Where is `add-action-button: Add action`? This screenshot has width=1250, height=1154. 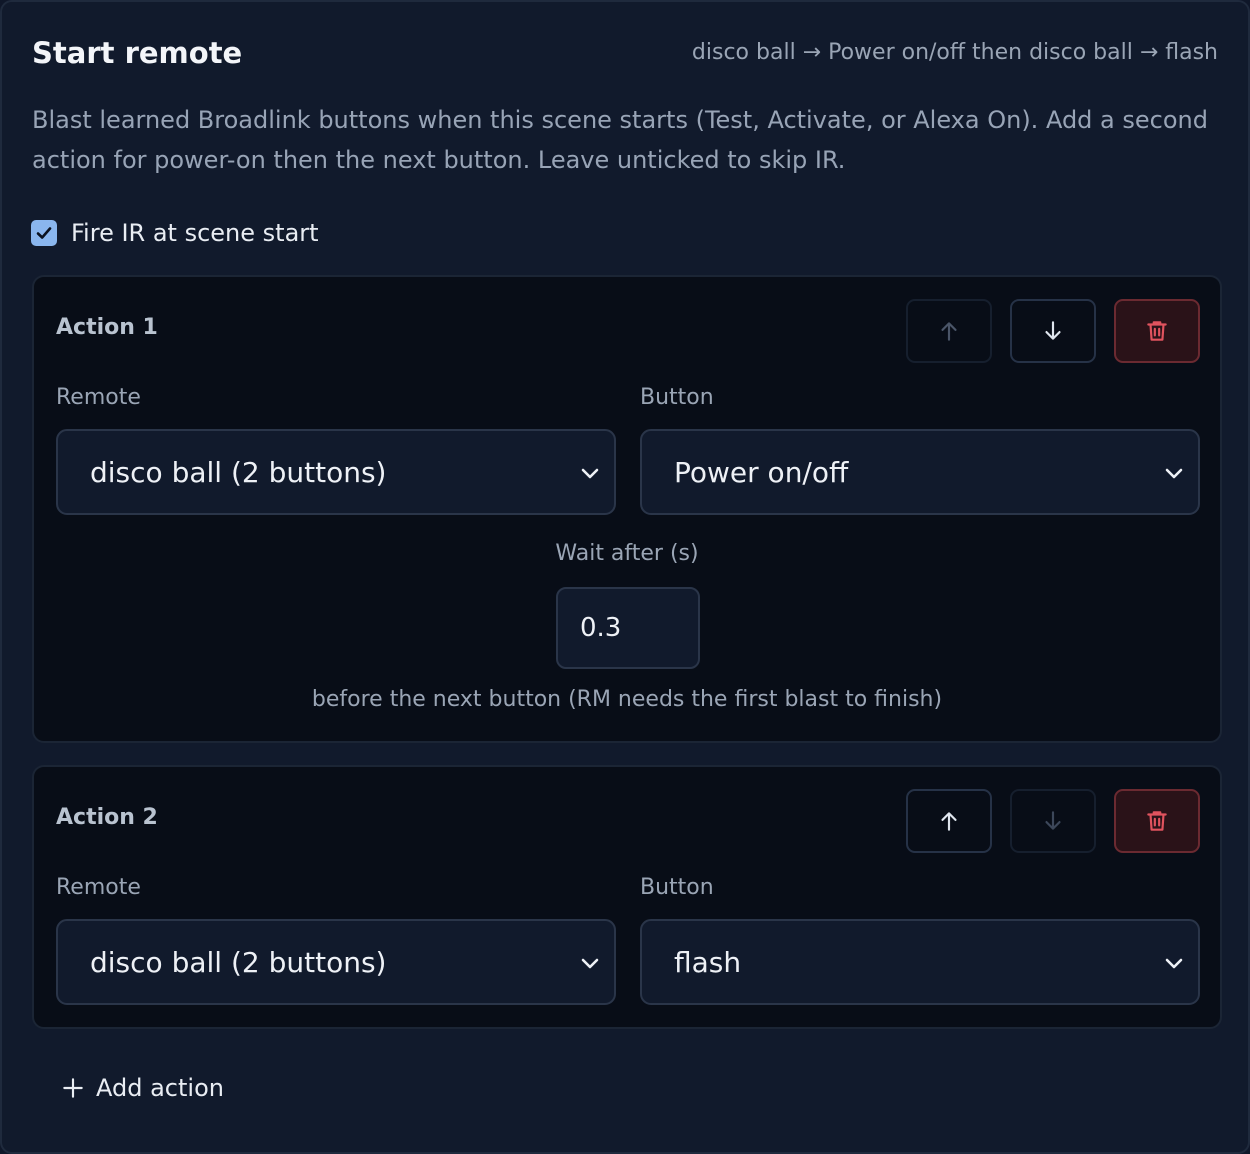 add-action-button: Add action is located at coordinates (142, 1088).